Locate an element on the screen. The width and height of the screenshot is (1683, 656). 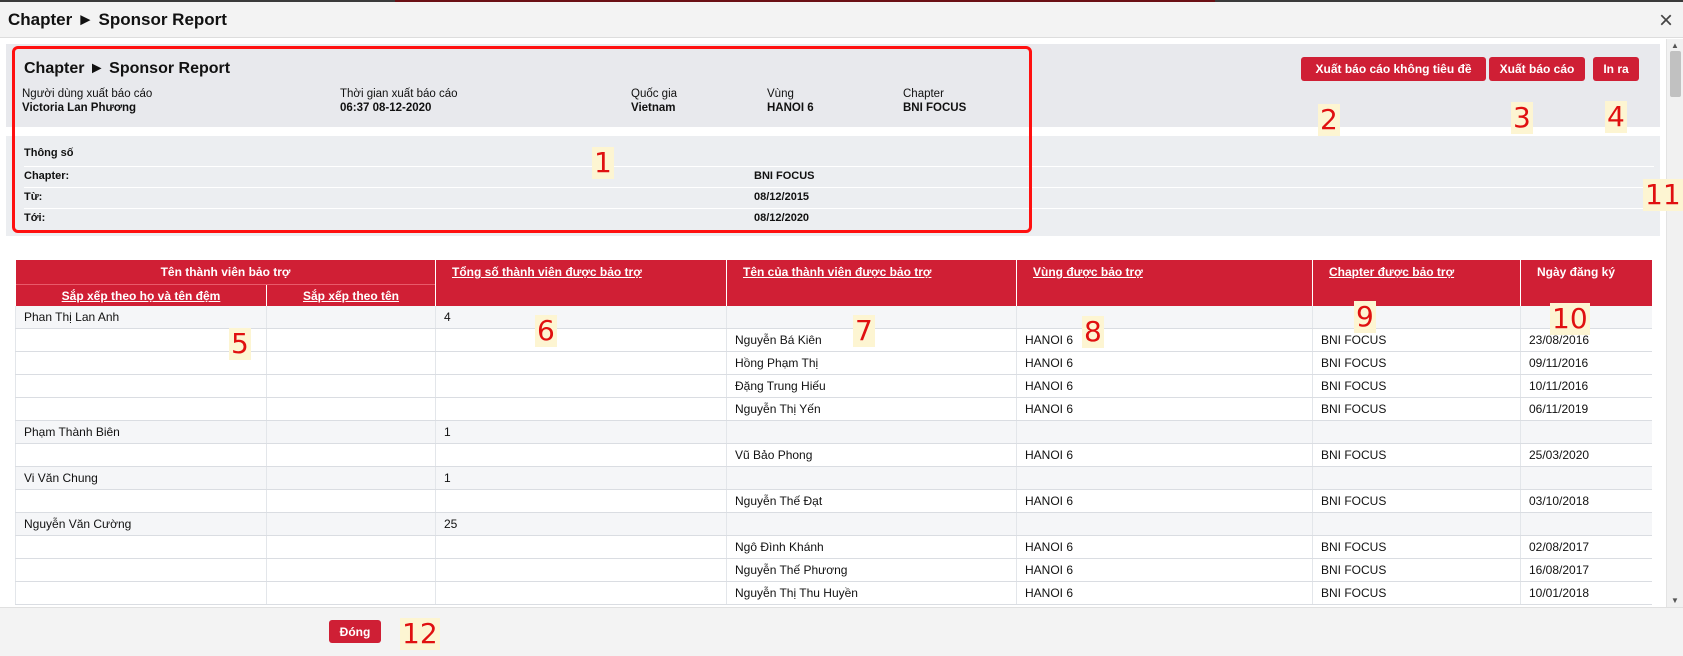
annotation-marker: 8 is located at coordinates (1093, 331).